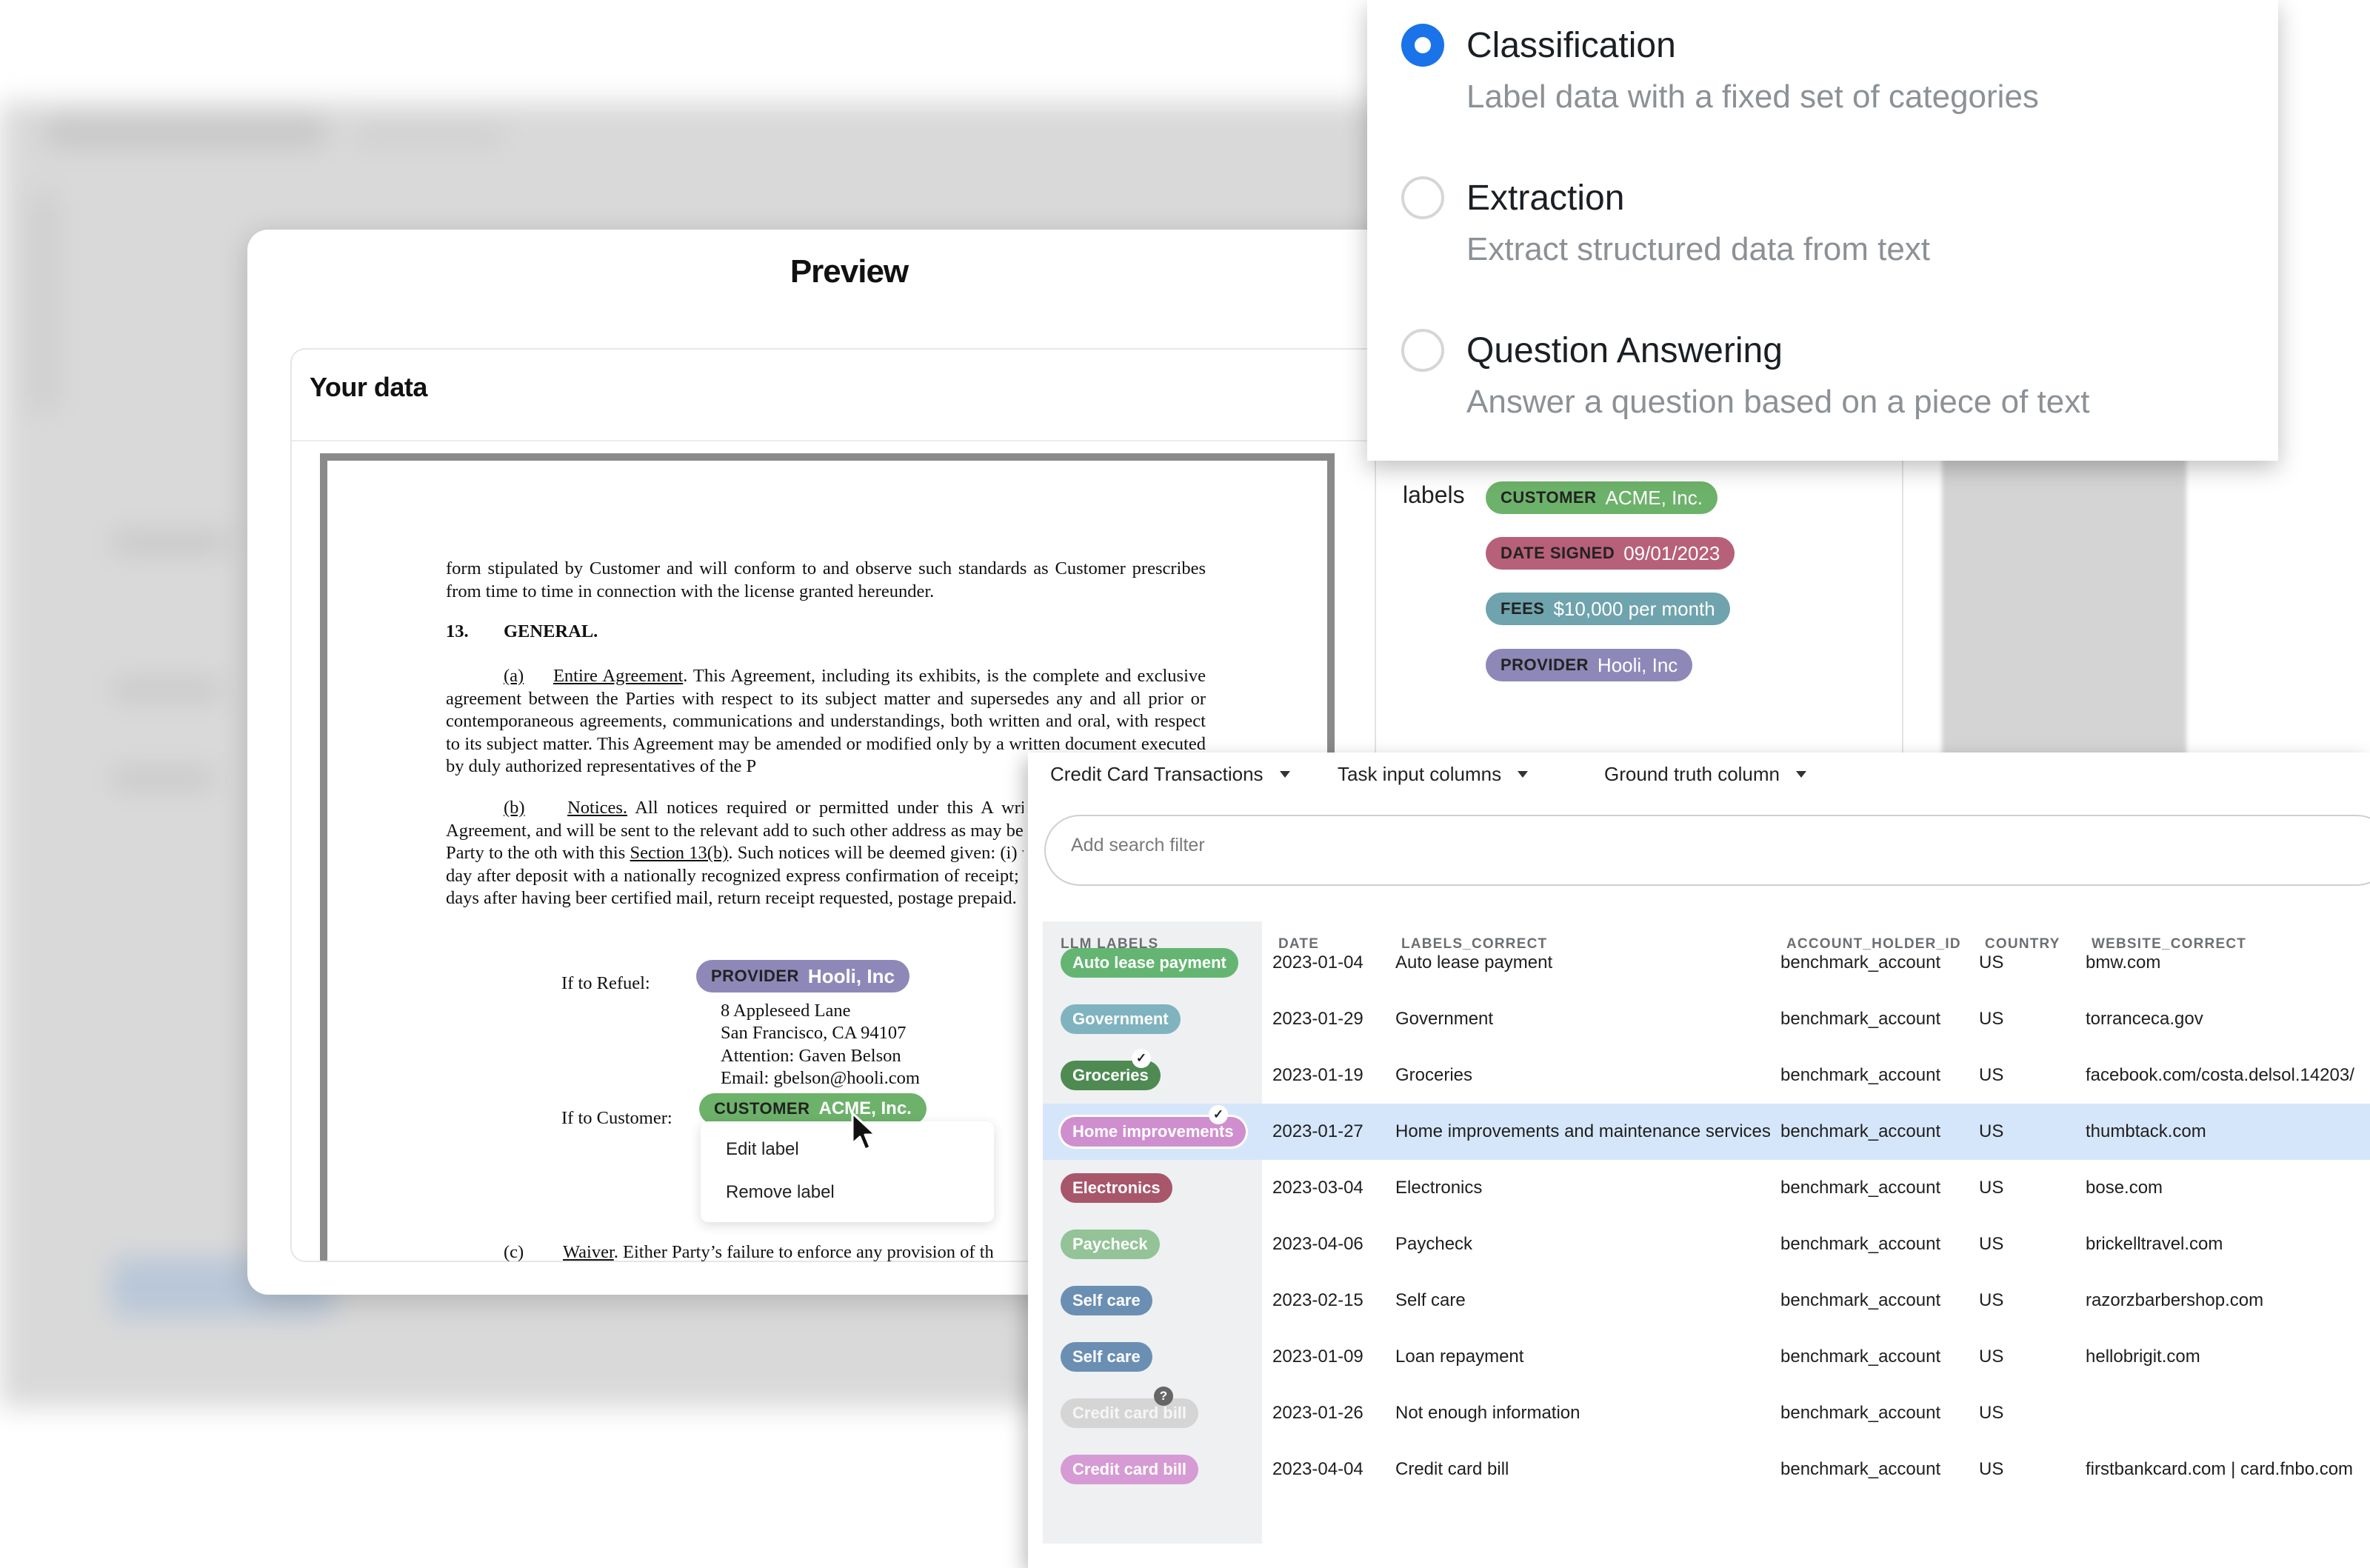 The image size is (2370, 1568). Describe the element at coordinates (1639, 586) in the screenshot. I see `labels-card: labels` at that location.